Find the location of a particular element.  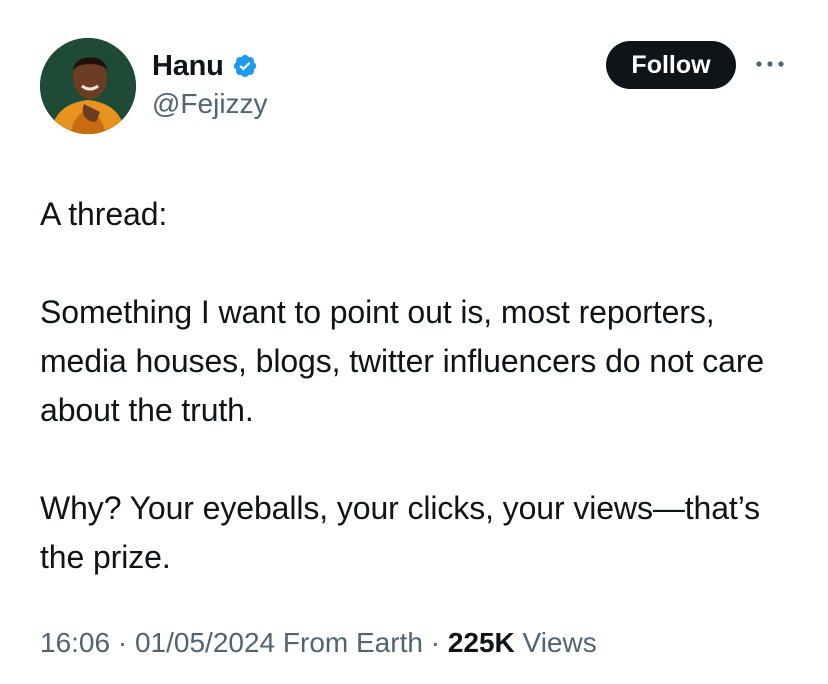

tweet-source: From Earth is located at coordinates (352, 642).